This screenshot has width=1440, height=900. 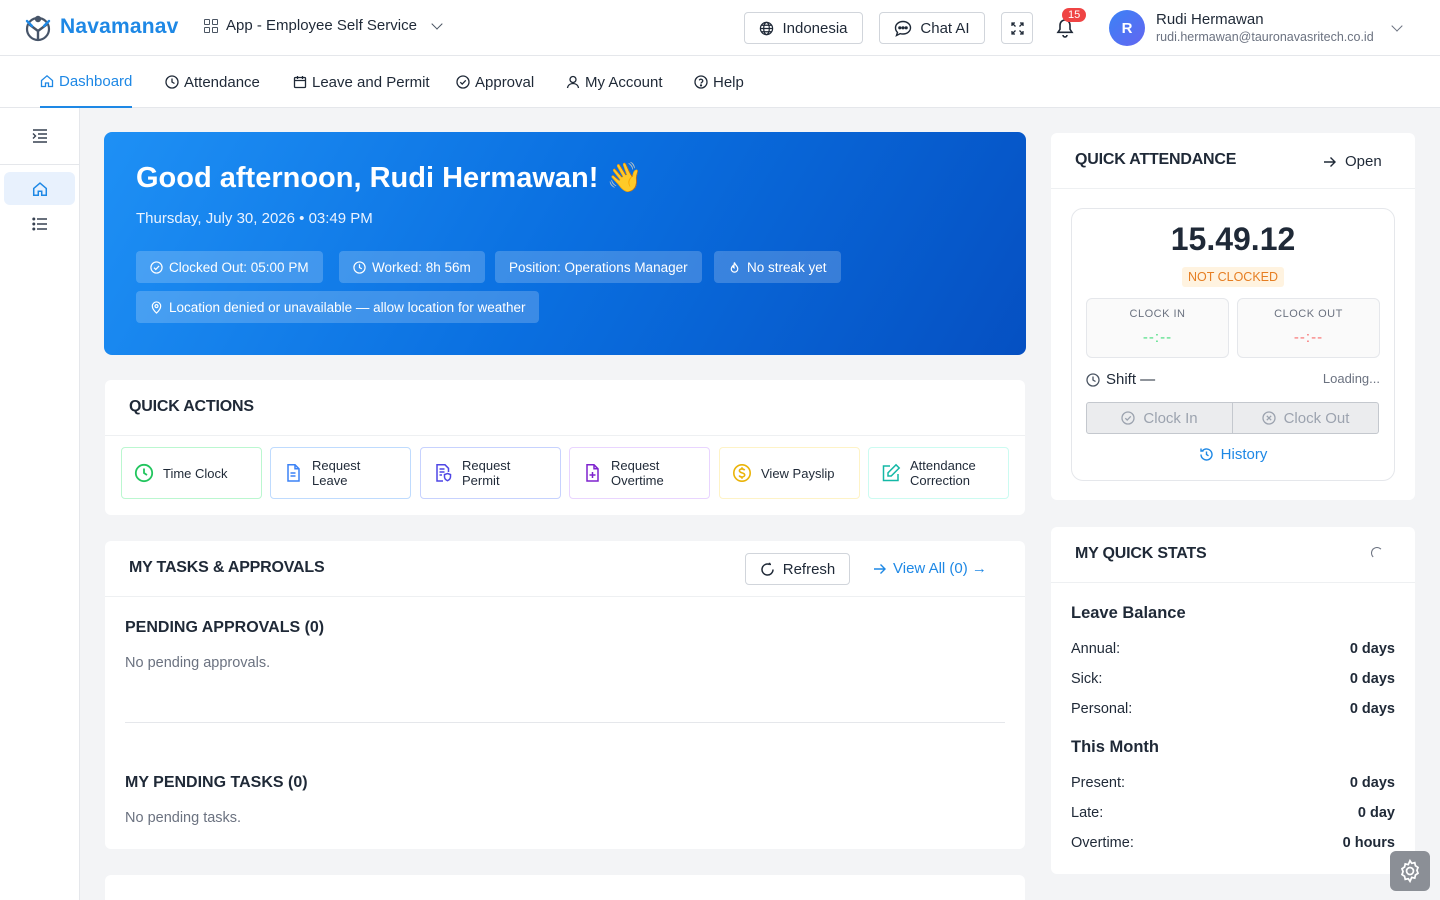 What do you see at coordinates (229, 267) in the screenshot?
I see `clocked-out-chip: Clocked Out: 05:00 PM` at bounding box center [229, 267].